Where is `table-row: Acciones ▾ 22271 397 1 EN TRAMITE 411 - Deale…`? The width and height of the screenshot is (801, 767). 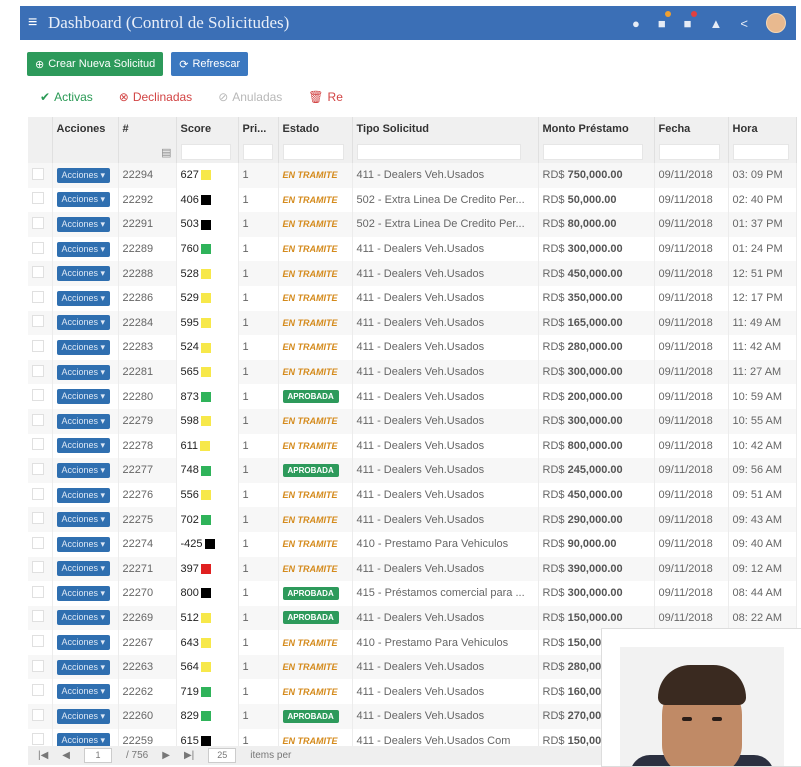 table-row: Acciones ▾ 22271 397 1 EN TRAMITE 411 - Deale… is located at coordinates (412, 569).